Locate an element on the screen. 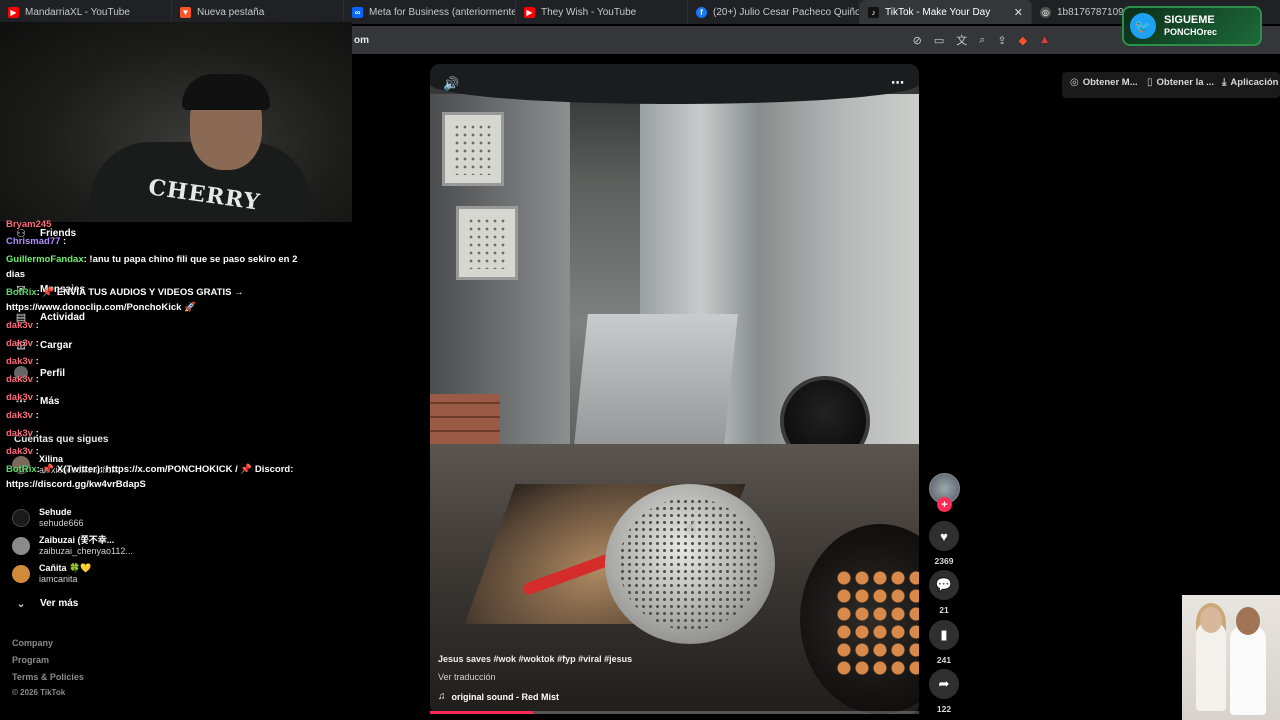 The image size is (1280, 720). webcam-overlay: CHERRY is located at coordinates (176, 122).